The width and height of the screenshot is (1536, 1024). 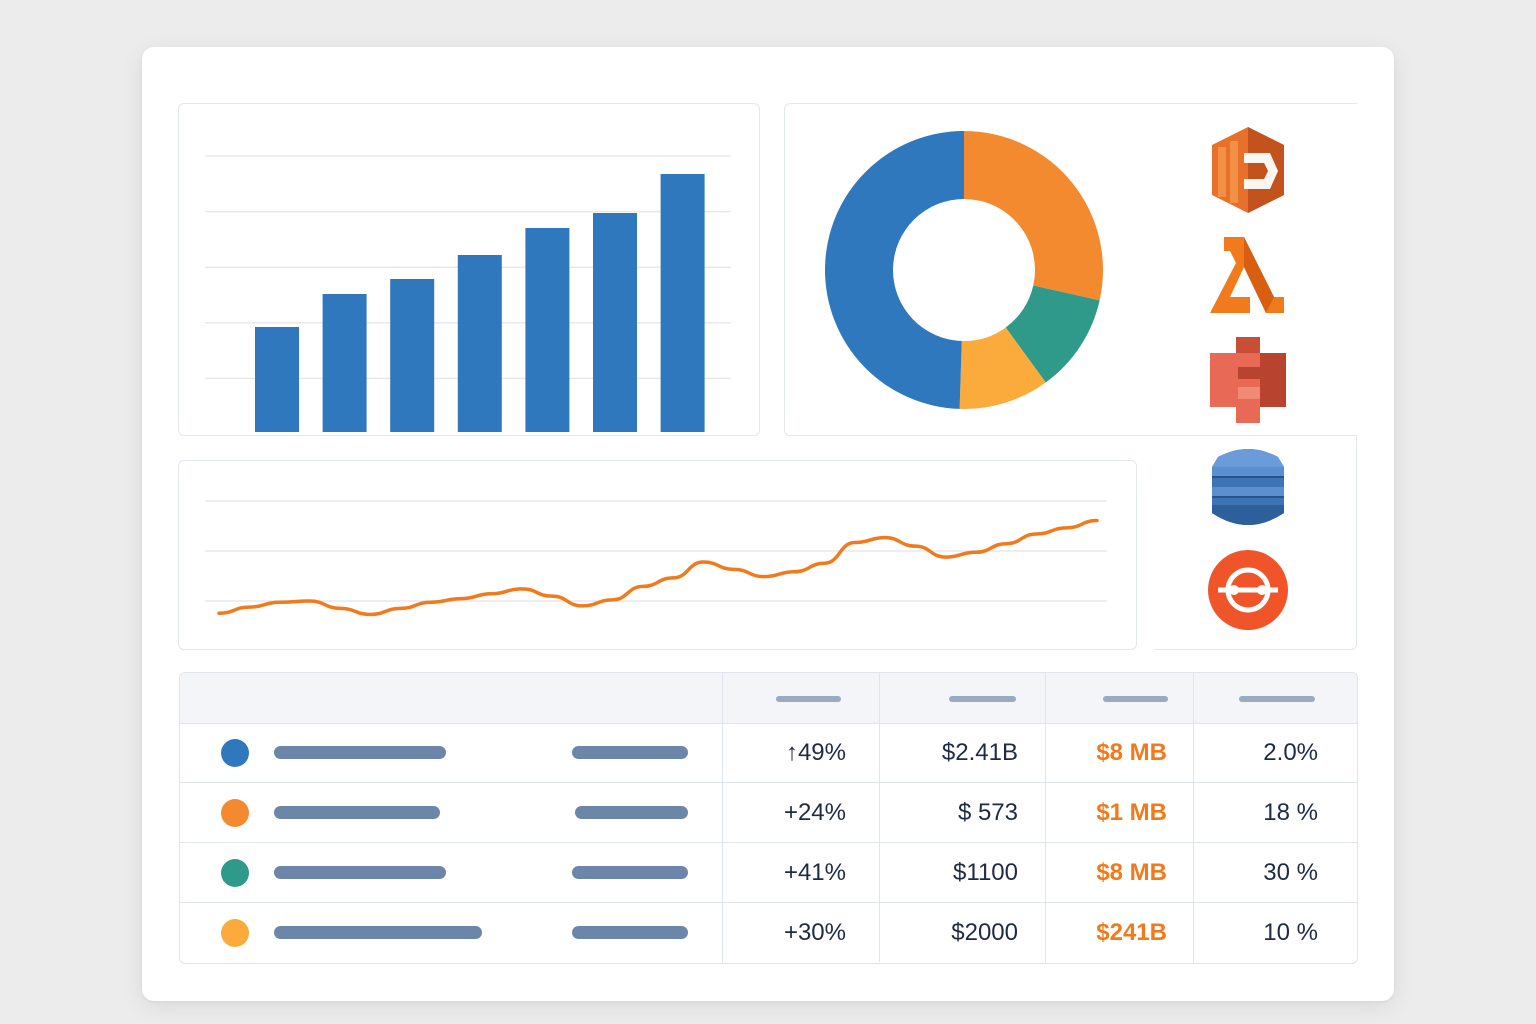 I want to click on cell-amount: $ 573, so click(x=987, y=812).